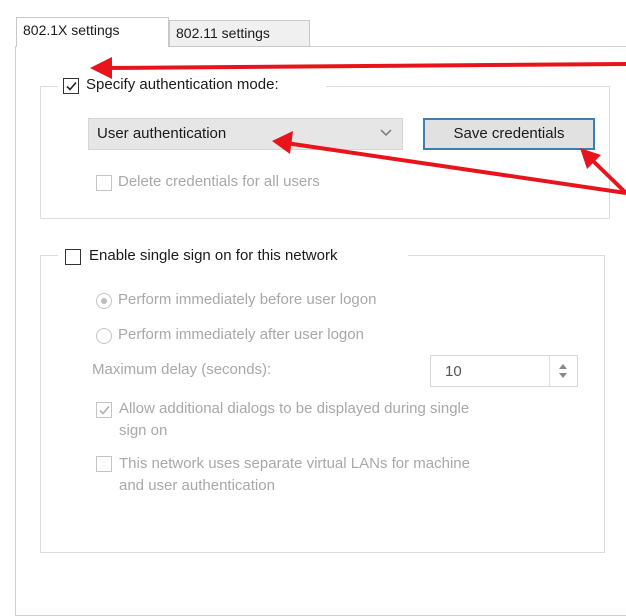 The image size is (626, 616). Describe the element at coordinates (143, 430) in the screenshot. I see `allow-dialogs-label-line2: sign on` at that location.